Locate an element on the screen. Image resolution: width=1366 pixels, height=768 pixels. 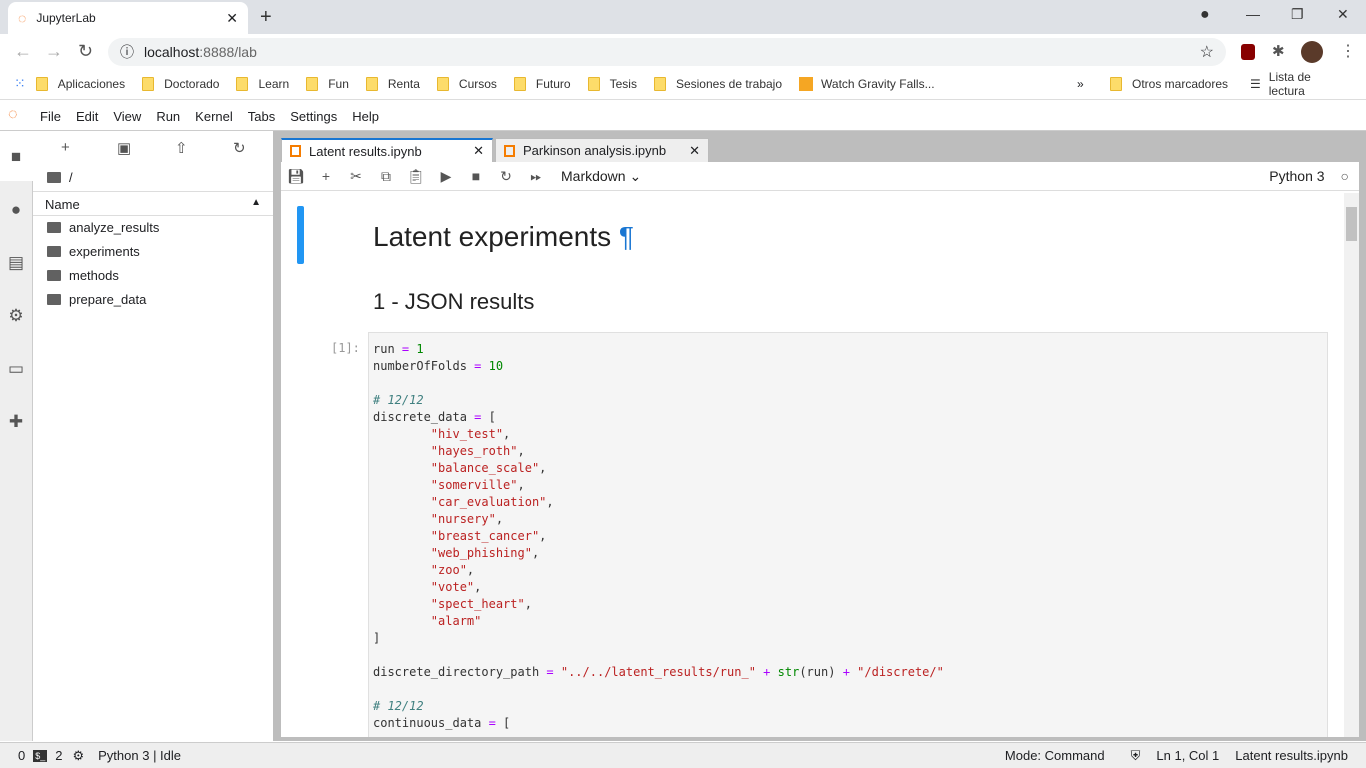
anchor-link: ¶ is located at coordinates (626, 236).